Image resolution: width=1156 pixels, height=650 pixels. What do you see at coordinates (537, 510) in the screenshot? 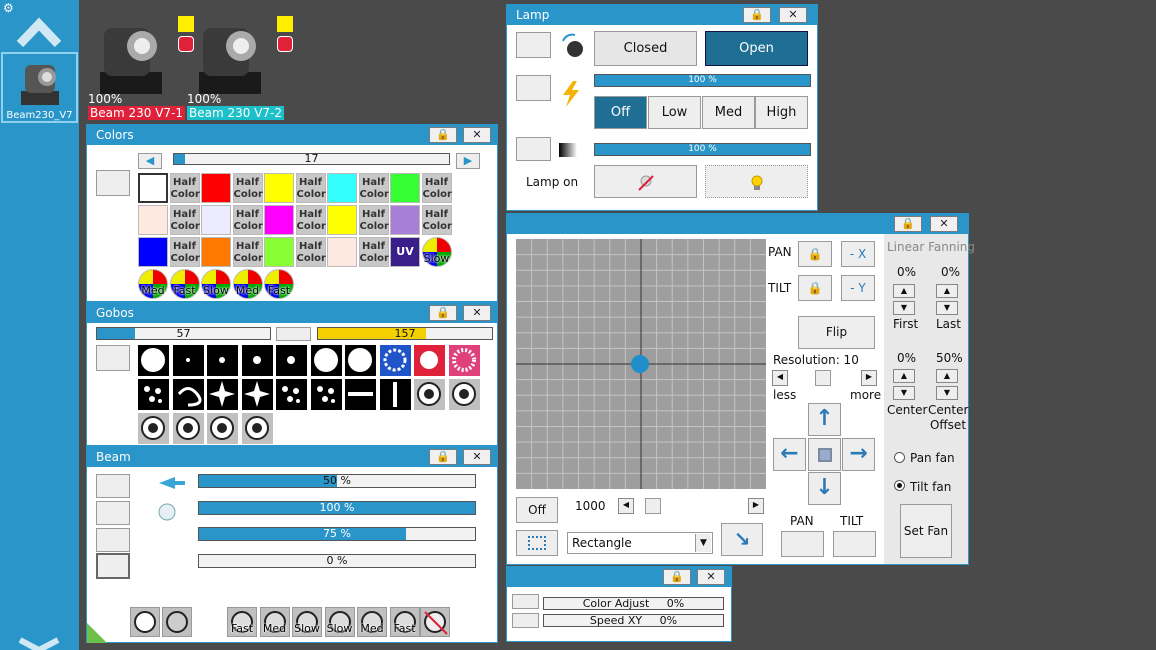
I see `off-button: Off` at bounding box center [537, 510].